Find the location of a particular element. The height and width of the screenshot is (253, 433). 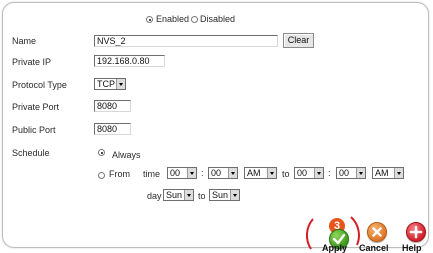

always-radio is located at coordinates (101, 152).